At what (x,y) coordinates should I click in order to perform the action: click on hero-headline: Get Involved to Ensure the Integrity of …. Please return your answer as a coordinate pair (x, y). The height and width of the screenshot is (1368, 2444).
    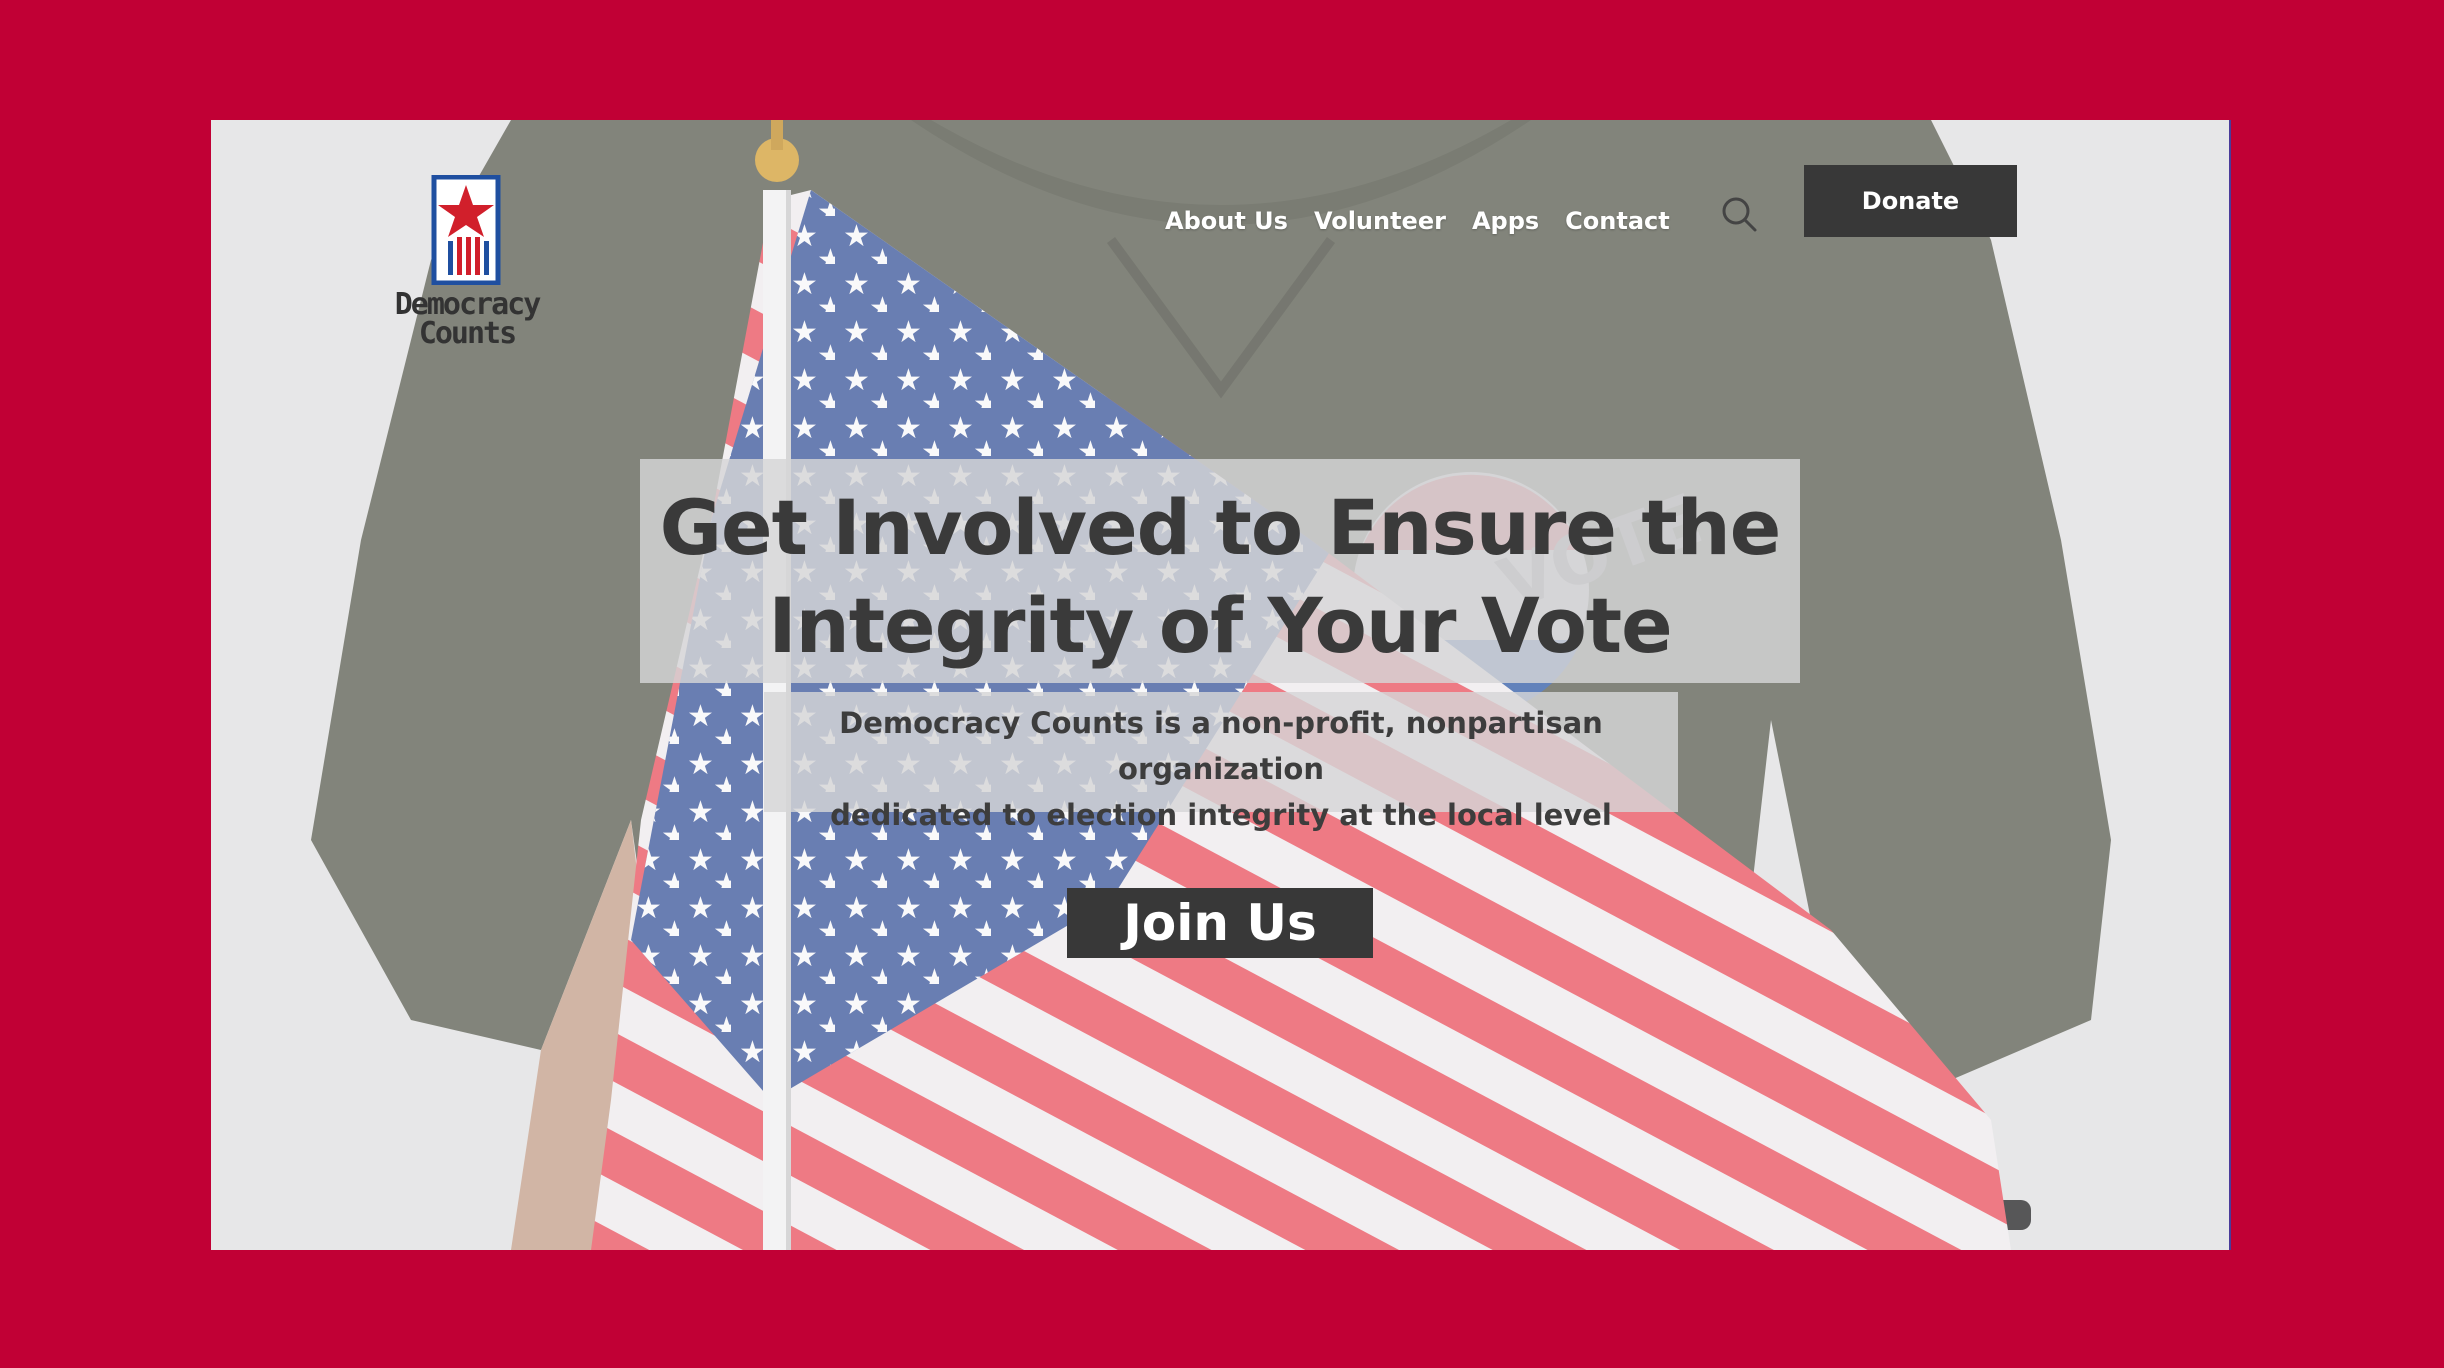
    Looking at the image, I should click on (1220, 577).